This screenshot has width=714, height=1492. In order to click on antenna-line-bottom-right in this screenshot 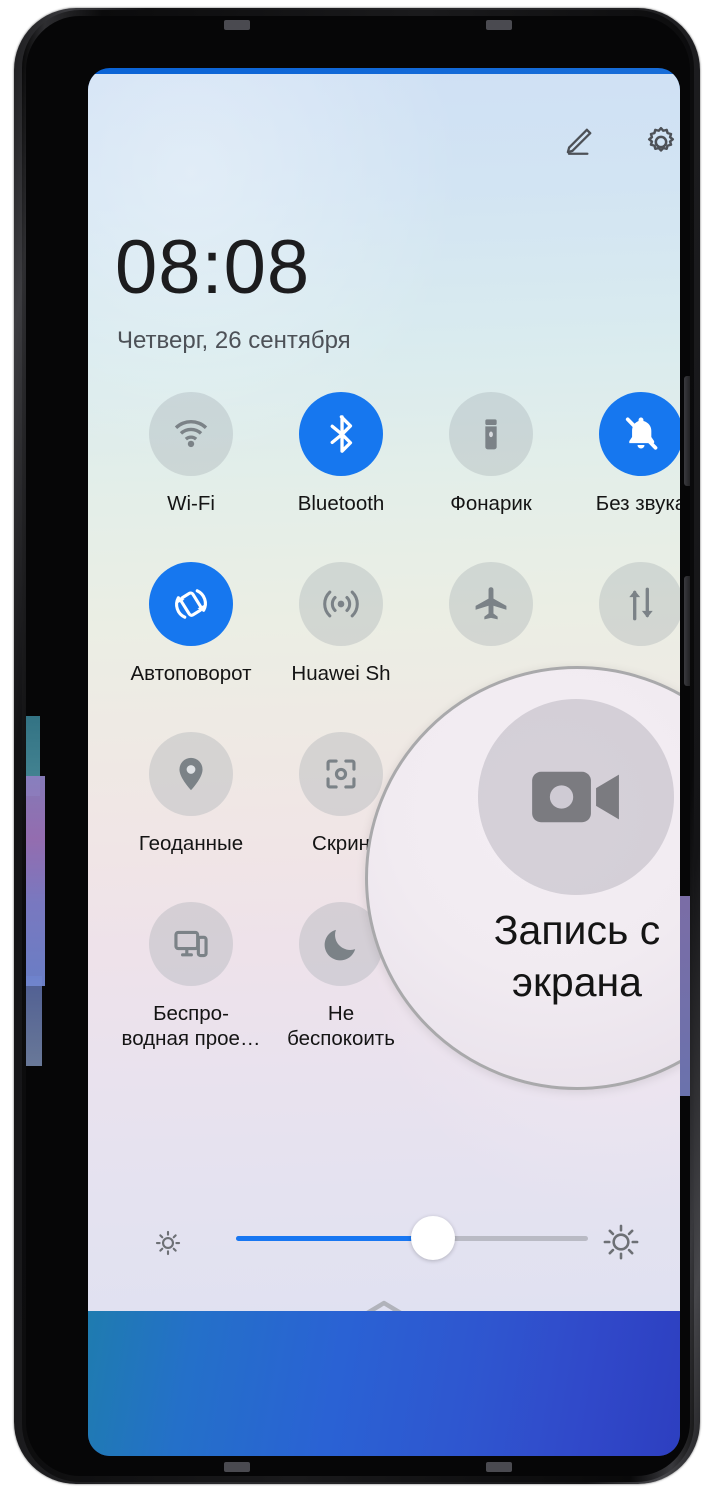, I will do `click(499, 1467)`.